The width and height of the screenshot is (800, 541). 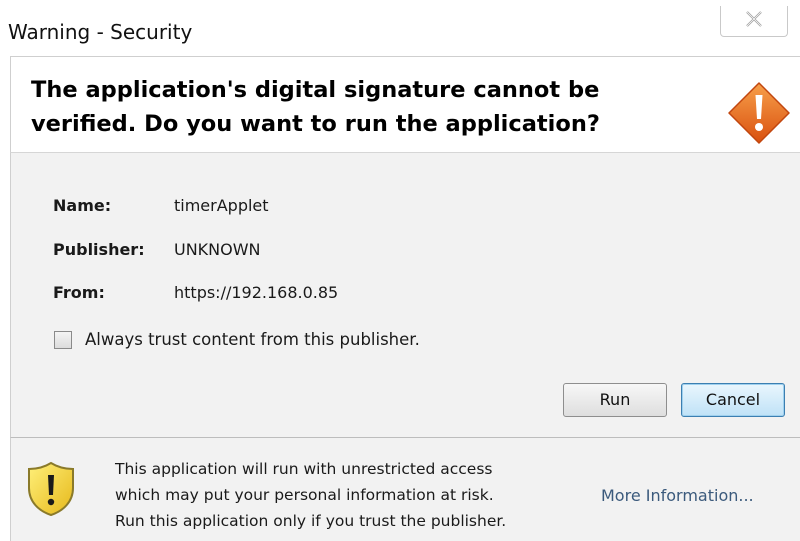 I want to click on publisher-value: UNKNOWN, so click(x=217, y=249).